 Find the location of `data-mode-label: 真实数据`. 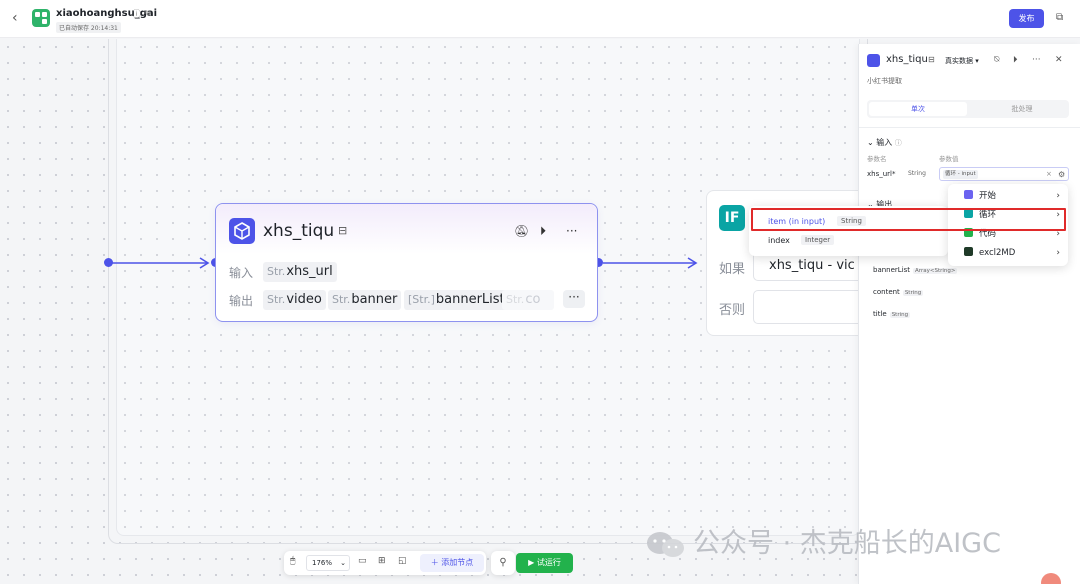

data-mode-label: 真实数据 is located at coordinates (959, 61).